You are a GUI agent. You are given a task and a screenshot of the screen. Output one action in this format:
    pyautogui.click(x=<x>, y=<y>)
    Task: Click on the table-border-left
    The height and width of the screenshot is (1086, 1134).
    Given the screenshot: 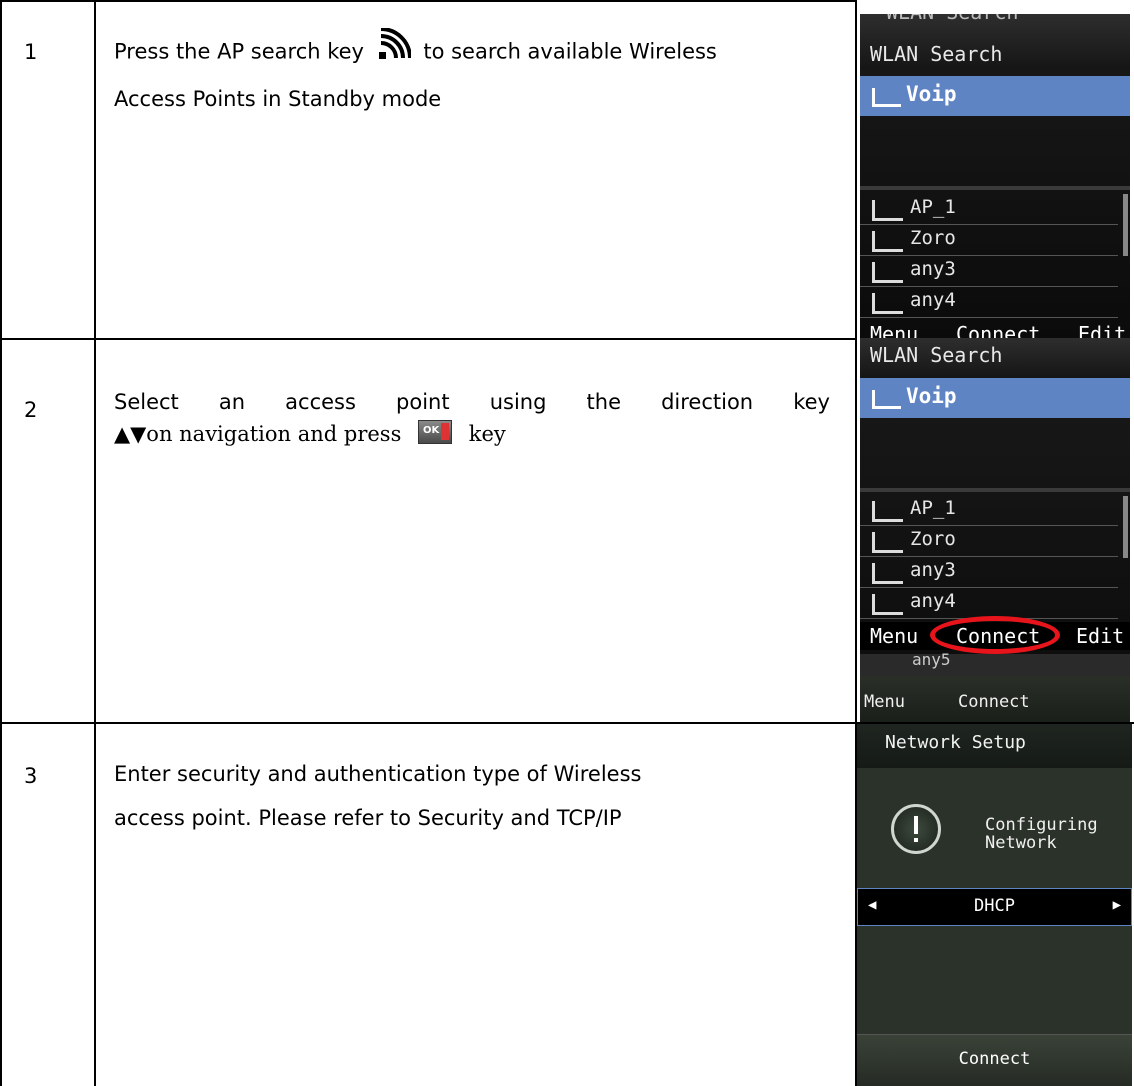 What is the action you would take?
    pyautogui.click(x=1, y=543)
    